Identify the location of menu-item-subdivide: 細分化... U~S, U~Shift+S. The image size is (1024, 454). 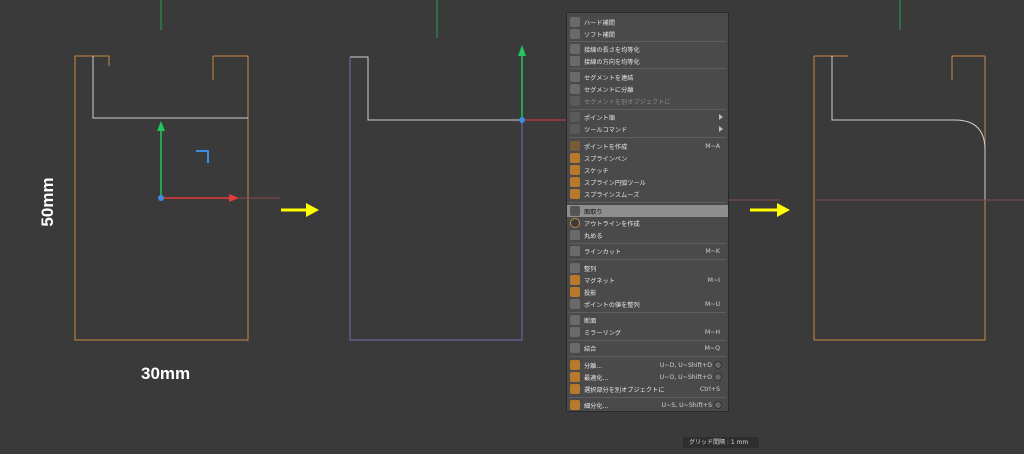
(647, 405).